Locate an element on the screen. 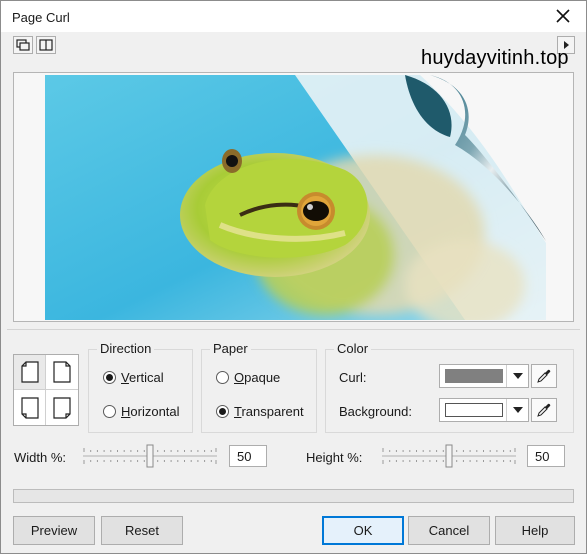 This screenshot has height=554, width=587. width-value-input: 50 is located at coordinates (248, 456).